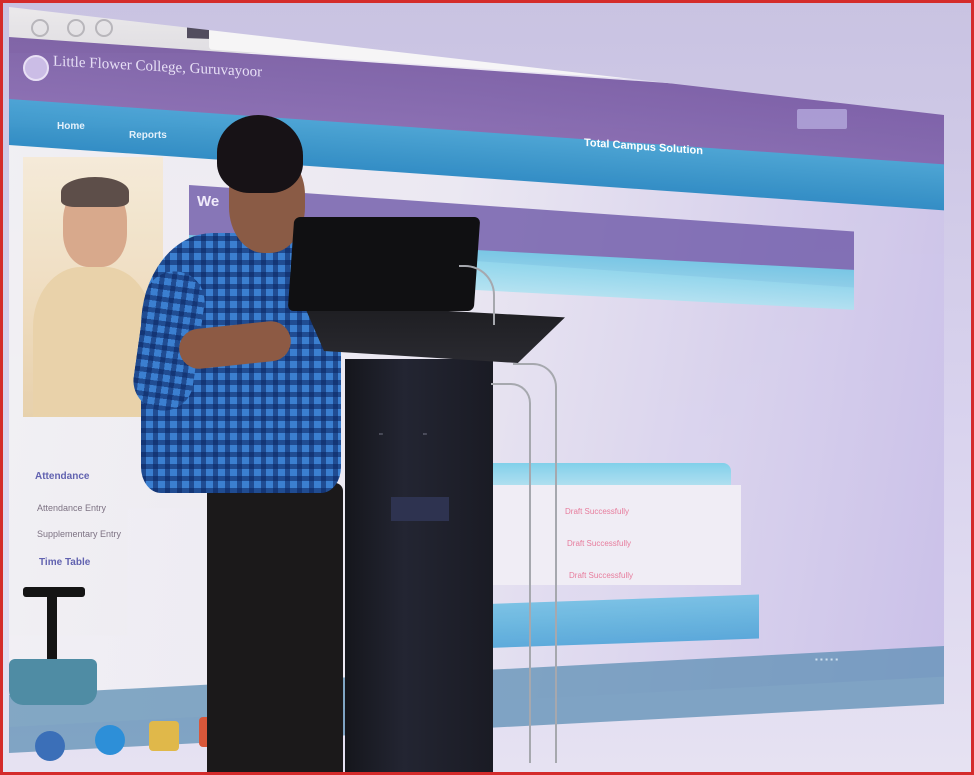  I want to click on folder-icon, so click(164, 736).